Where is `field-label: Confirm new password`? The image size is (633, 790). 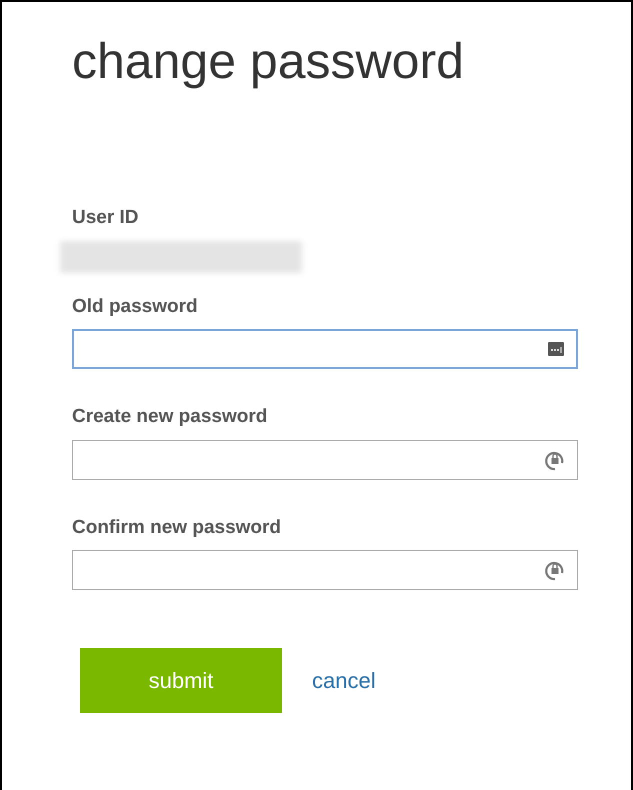 field-label: Confirm new password is located at coordinates (177, 528).